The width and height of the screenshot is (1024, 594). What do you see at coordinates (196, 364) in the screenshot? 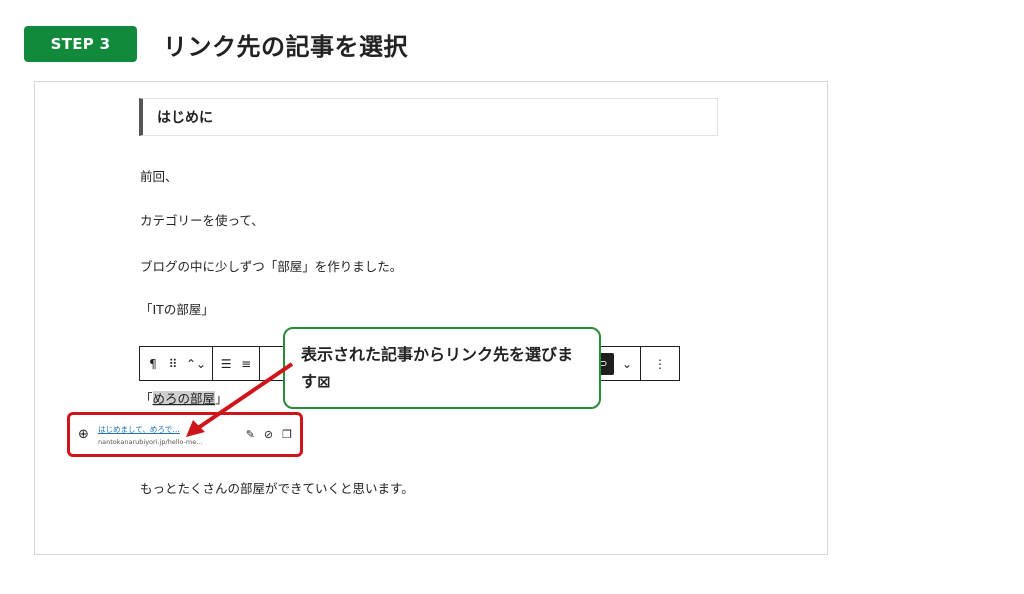
I see `move-up-down-icon: ⌃⌄` at bounding box center [196, 364].